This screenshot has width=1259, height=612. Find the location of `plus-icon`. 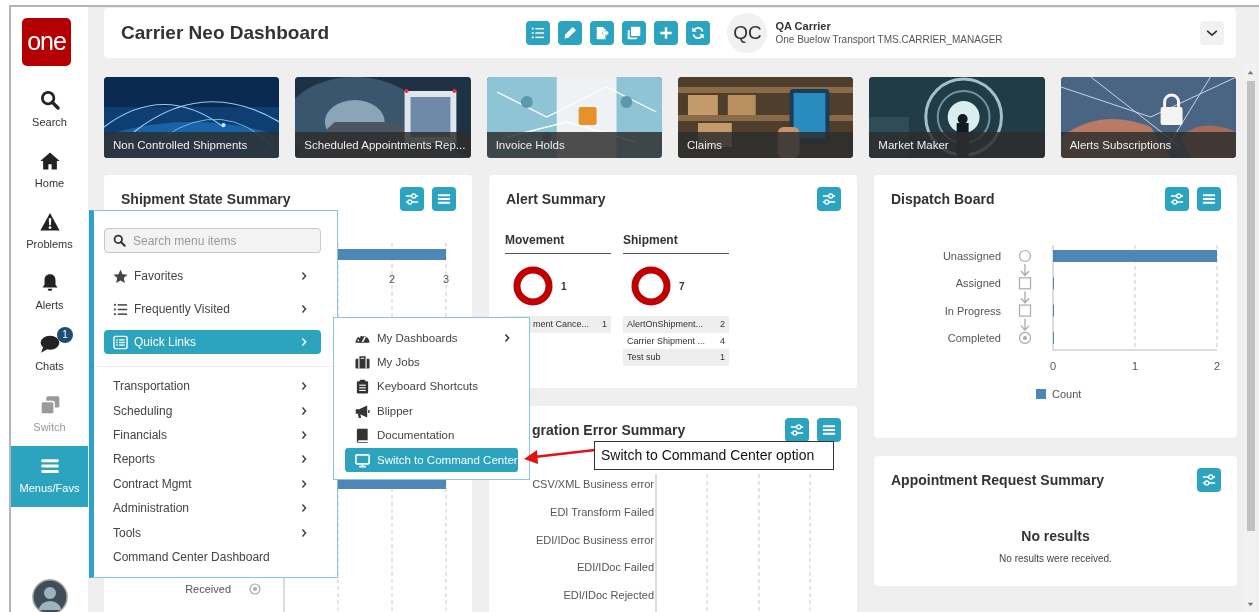

plus-icon is located at coordinates (666, 33).